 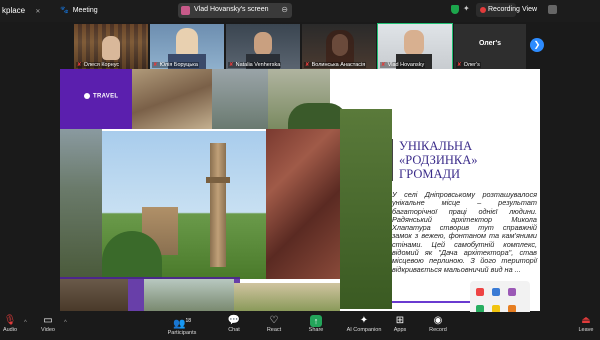 I want to click on participant-name: ✘ Олеся Корнус, so click(x=98, y=65).